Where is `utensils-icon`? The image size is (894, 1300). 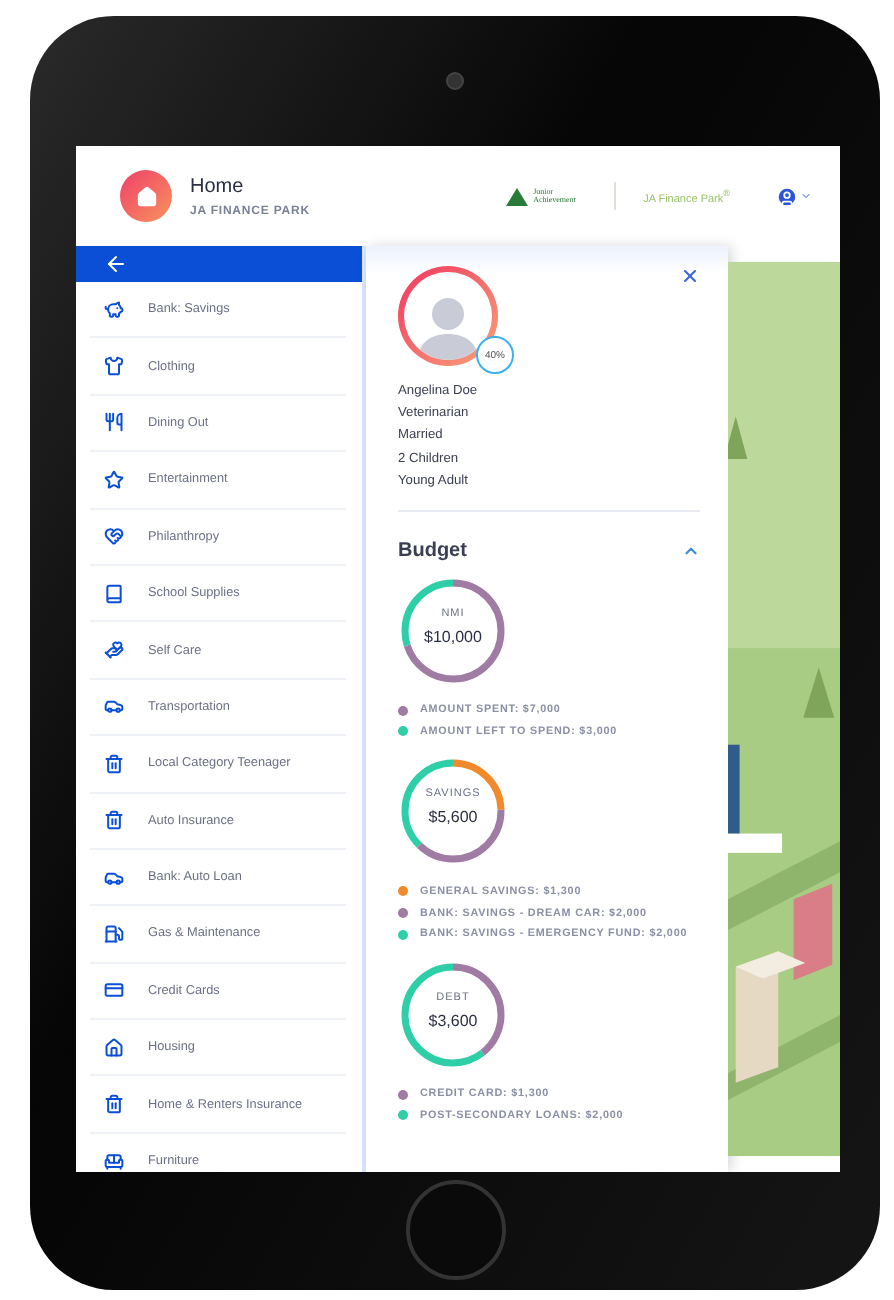 utensils-icon is located at coordinates (114, 422).